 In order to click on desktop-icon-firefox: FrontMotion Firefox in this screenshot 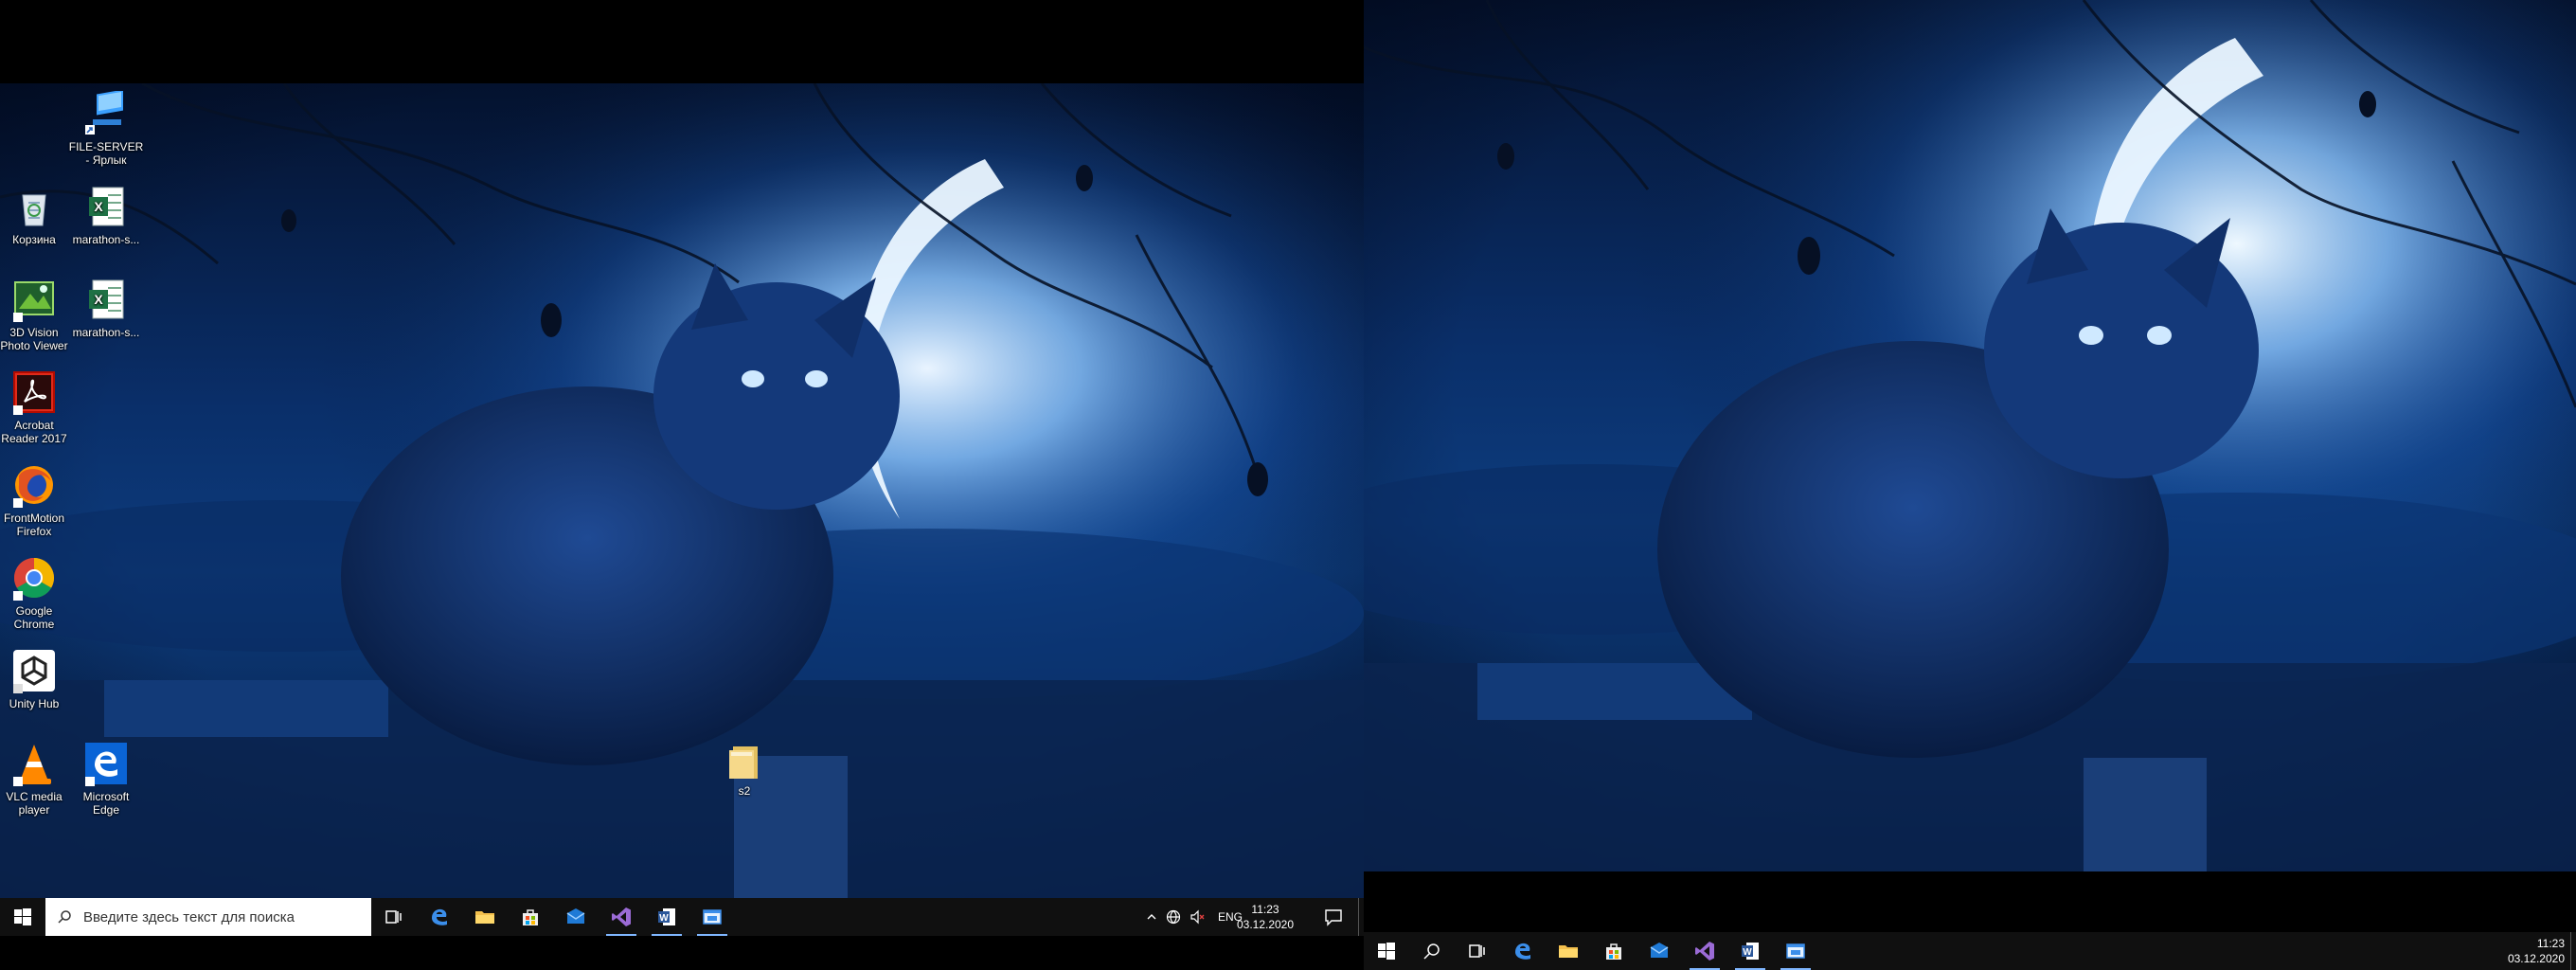, I will do `click(36, 500)`.